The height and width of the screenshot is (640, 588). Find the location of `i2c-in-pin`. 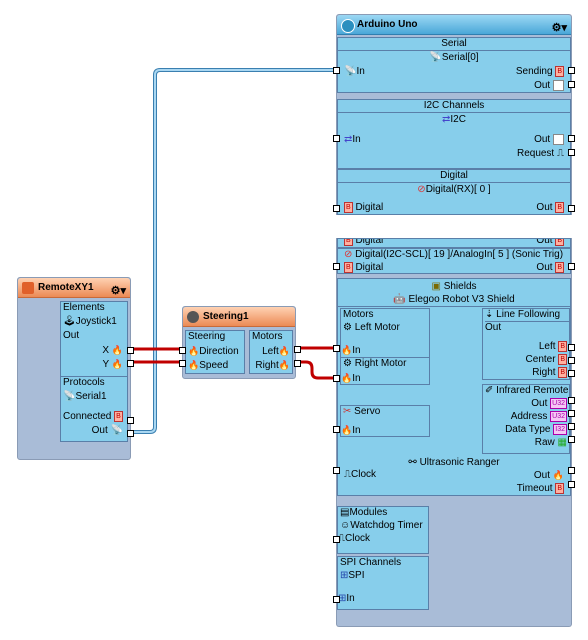

i2c-in-pin is located at coordinates (336, 138).